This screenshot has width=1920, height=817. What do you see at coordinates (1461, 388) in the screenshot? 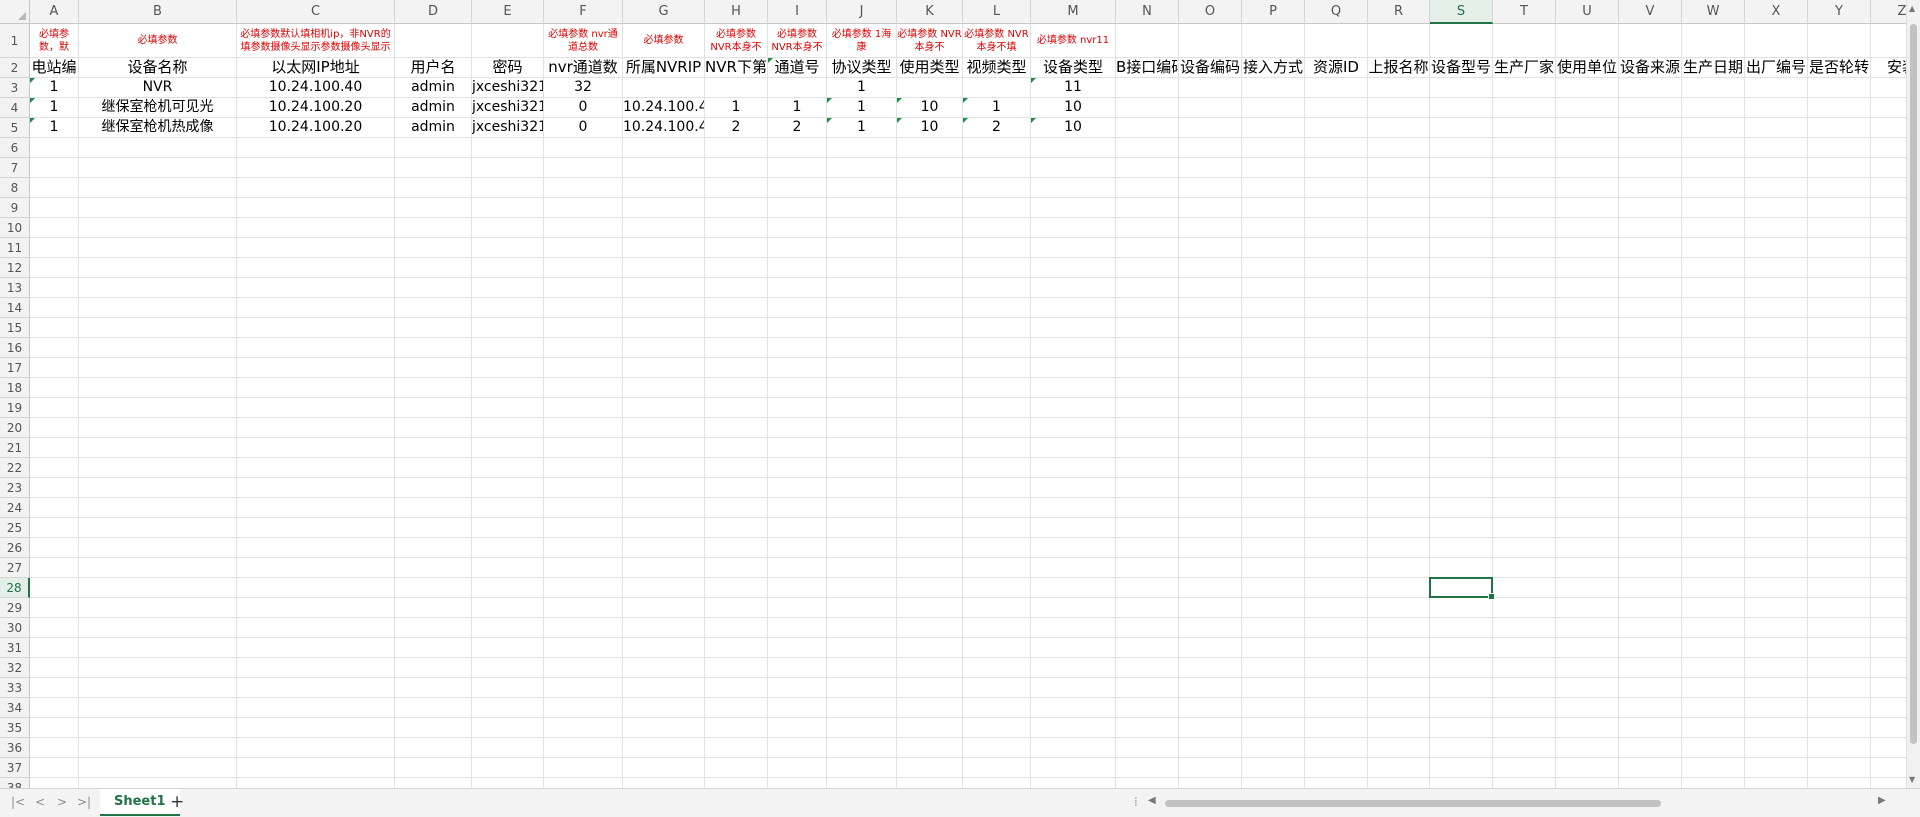
I see `cell-s18` at bounding box center [1461, 388].